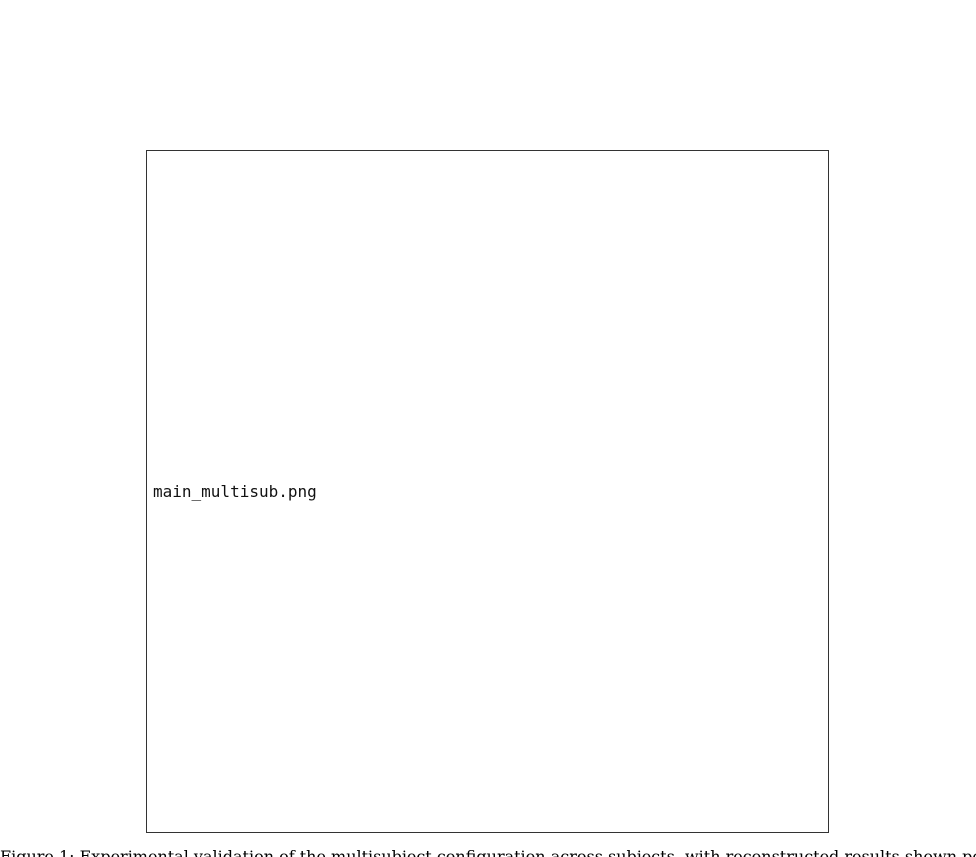 This screenshot has height=857, width=976. What do you see at coordinates (235, 491) in the screenshot?
I see `figure-placeholder-filename: main_multisub.png` at bounding box center [235, 491].